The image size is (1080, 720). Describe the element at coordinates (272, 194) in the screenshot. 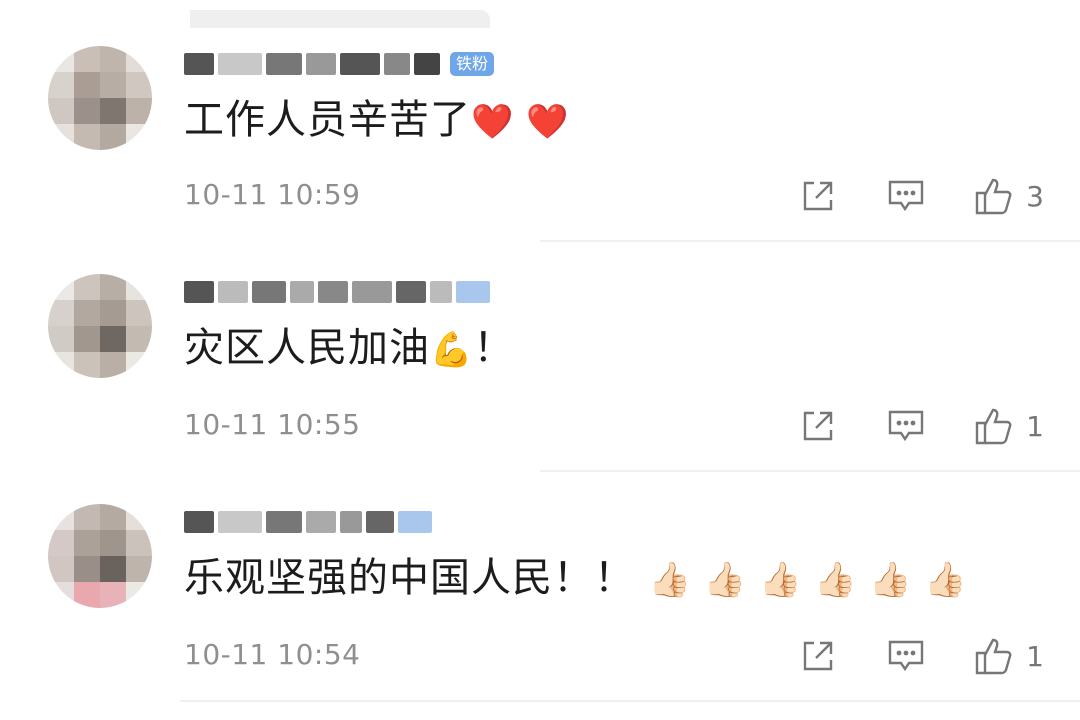

I see `comment-time: 10-11 10:59` at that location.